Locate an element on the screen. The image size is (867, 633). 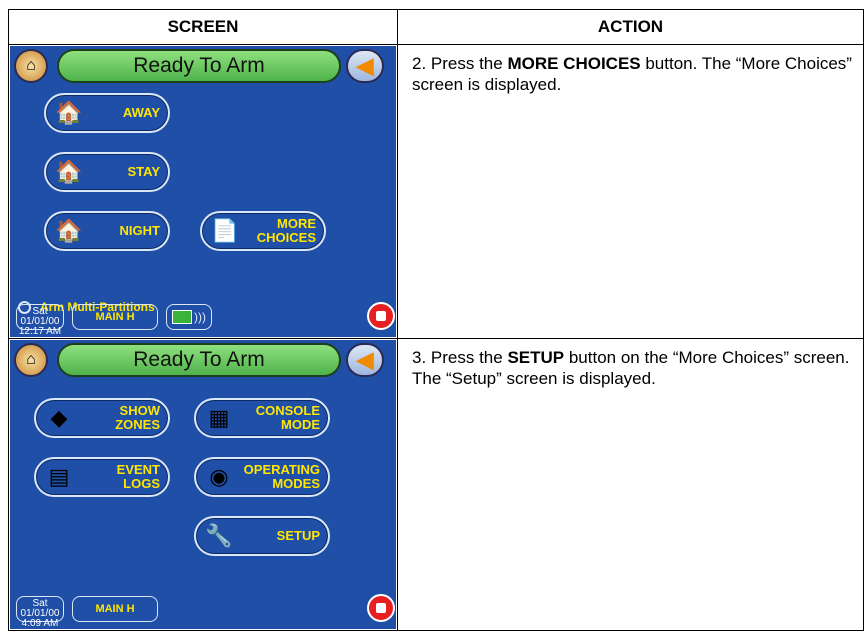
date-time-button: Sat 01/01/00 4:09 AM is located at coordinates (40, 612).